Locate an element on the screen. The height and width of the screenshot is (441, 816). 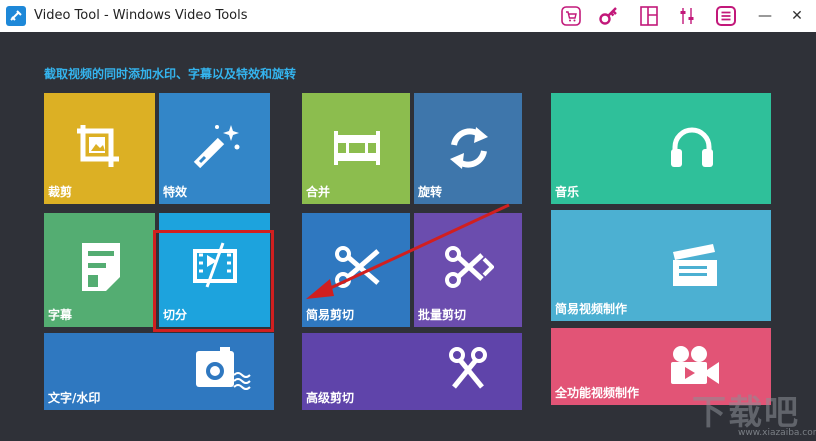
annotation-arrow is located at coordinates (408, 251).